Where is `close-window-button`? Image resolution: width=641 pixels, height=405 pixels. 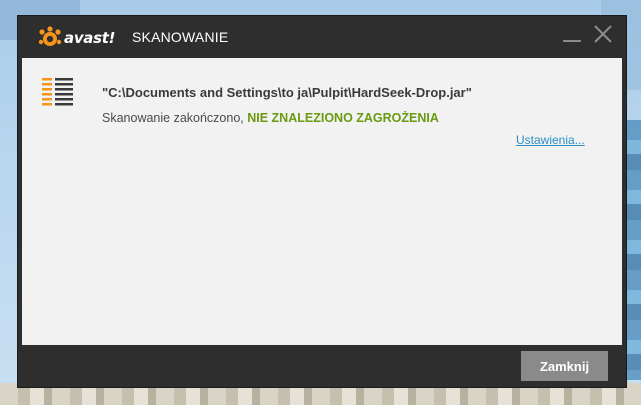 close-window-button is located at coordinates (603, 36).